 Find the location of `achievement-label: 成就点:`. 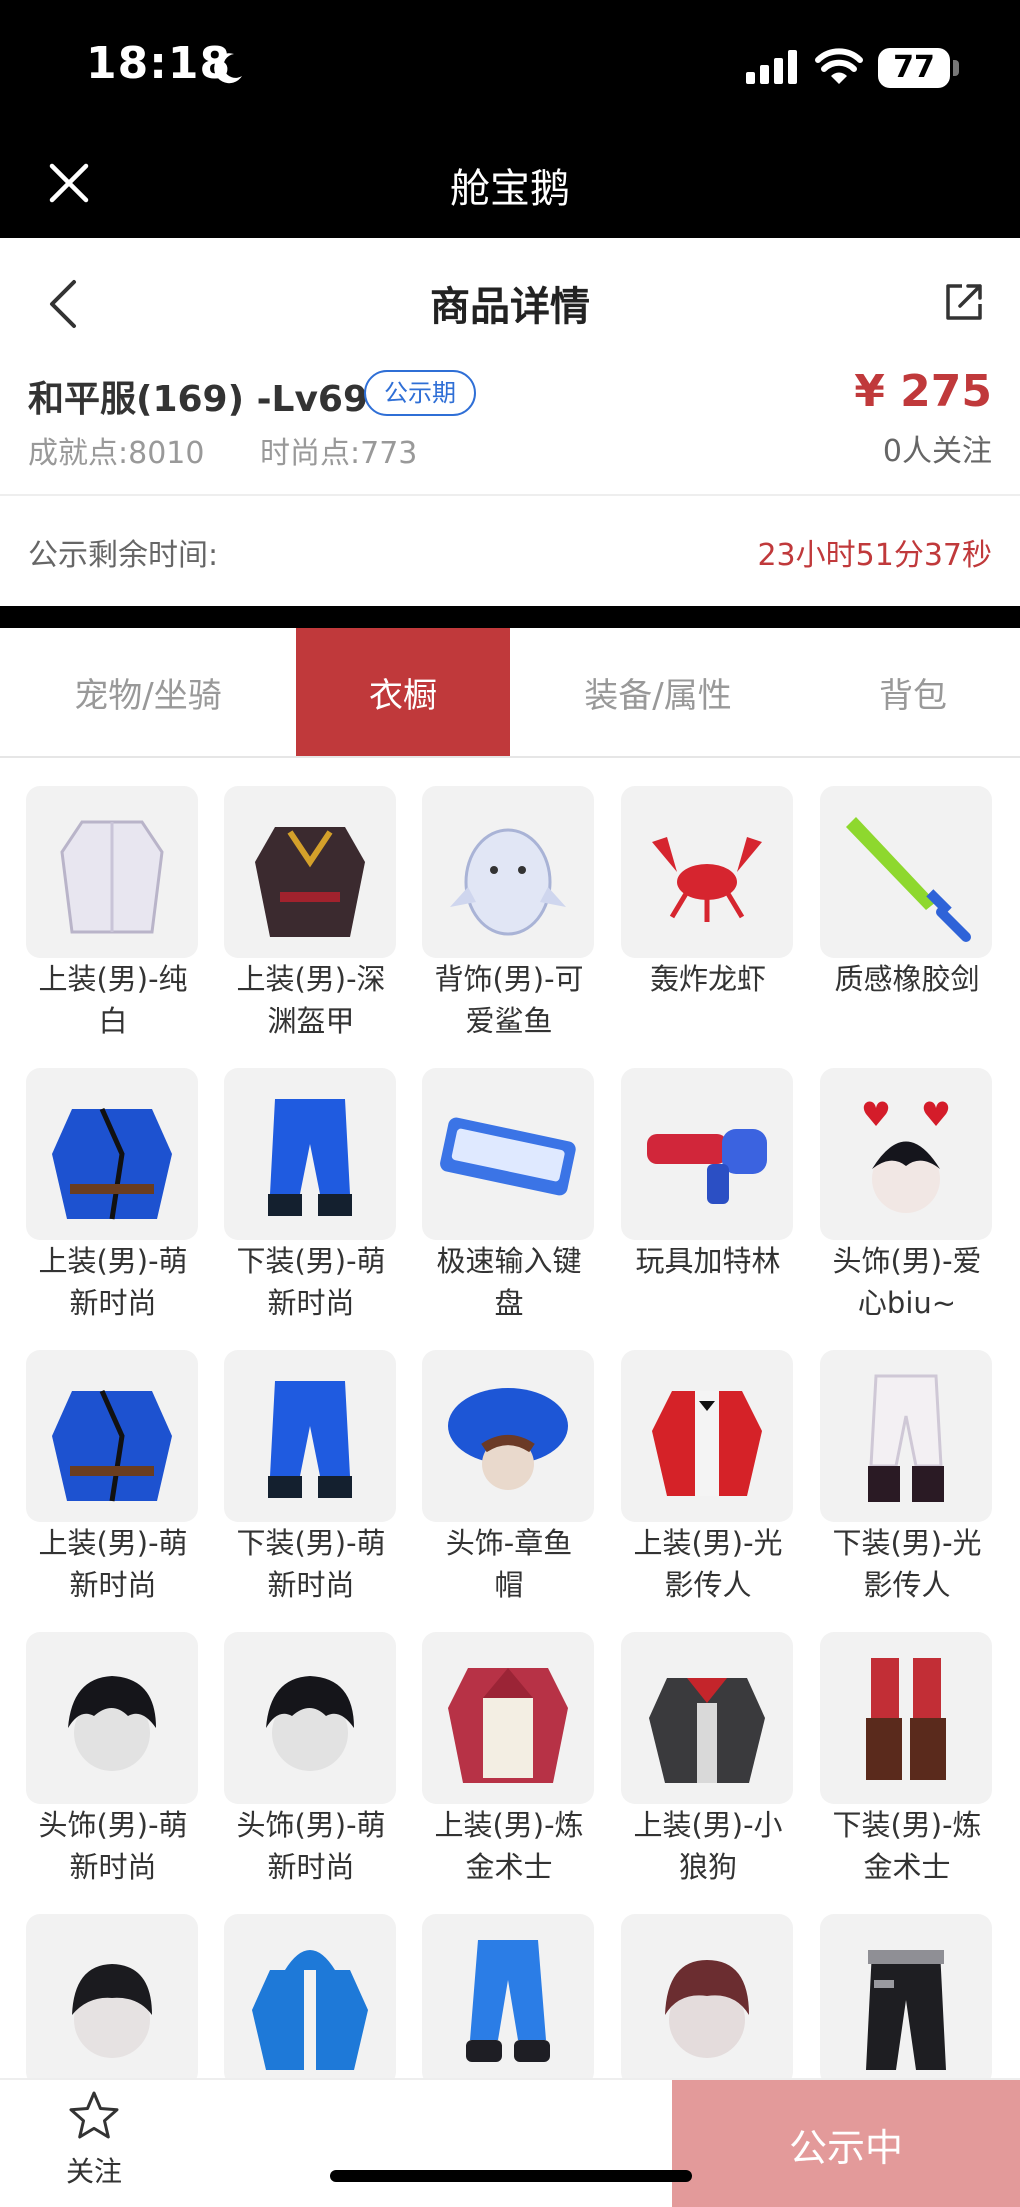

achievement-label: 成就点: is located at coordinates (78, 453).